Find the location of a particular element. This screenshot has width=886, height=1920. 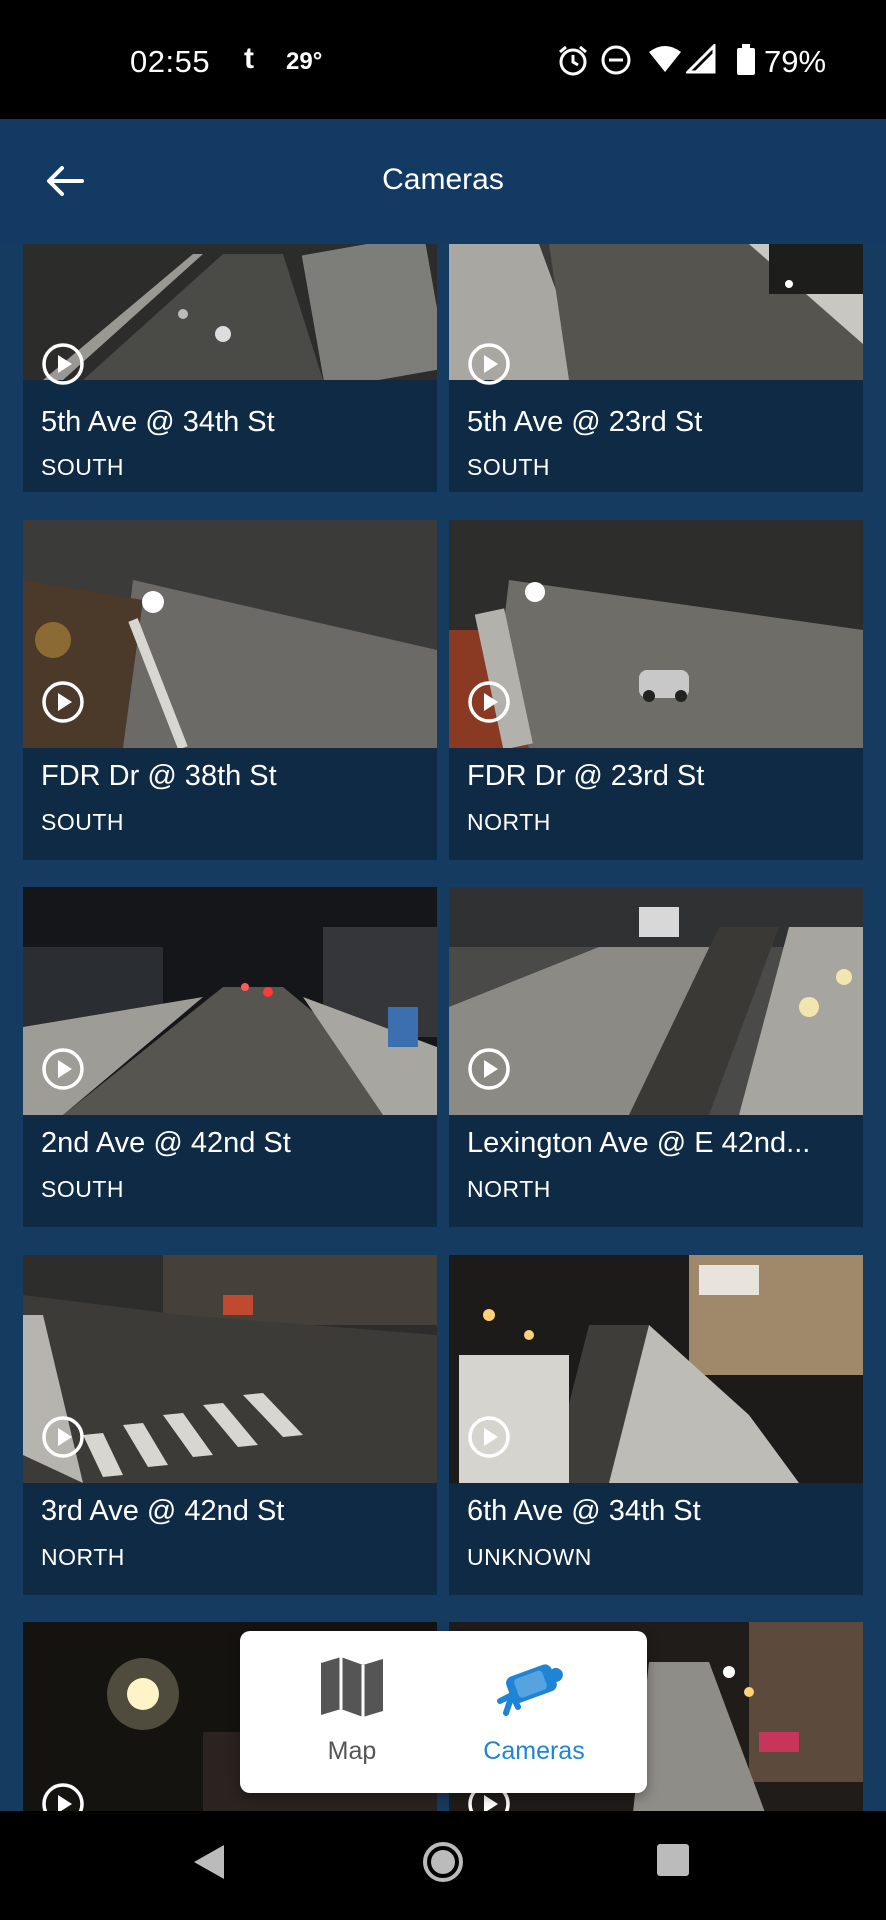

camera-name: 6th Ave @ 34th St is located at coordinates (584, 1511).